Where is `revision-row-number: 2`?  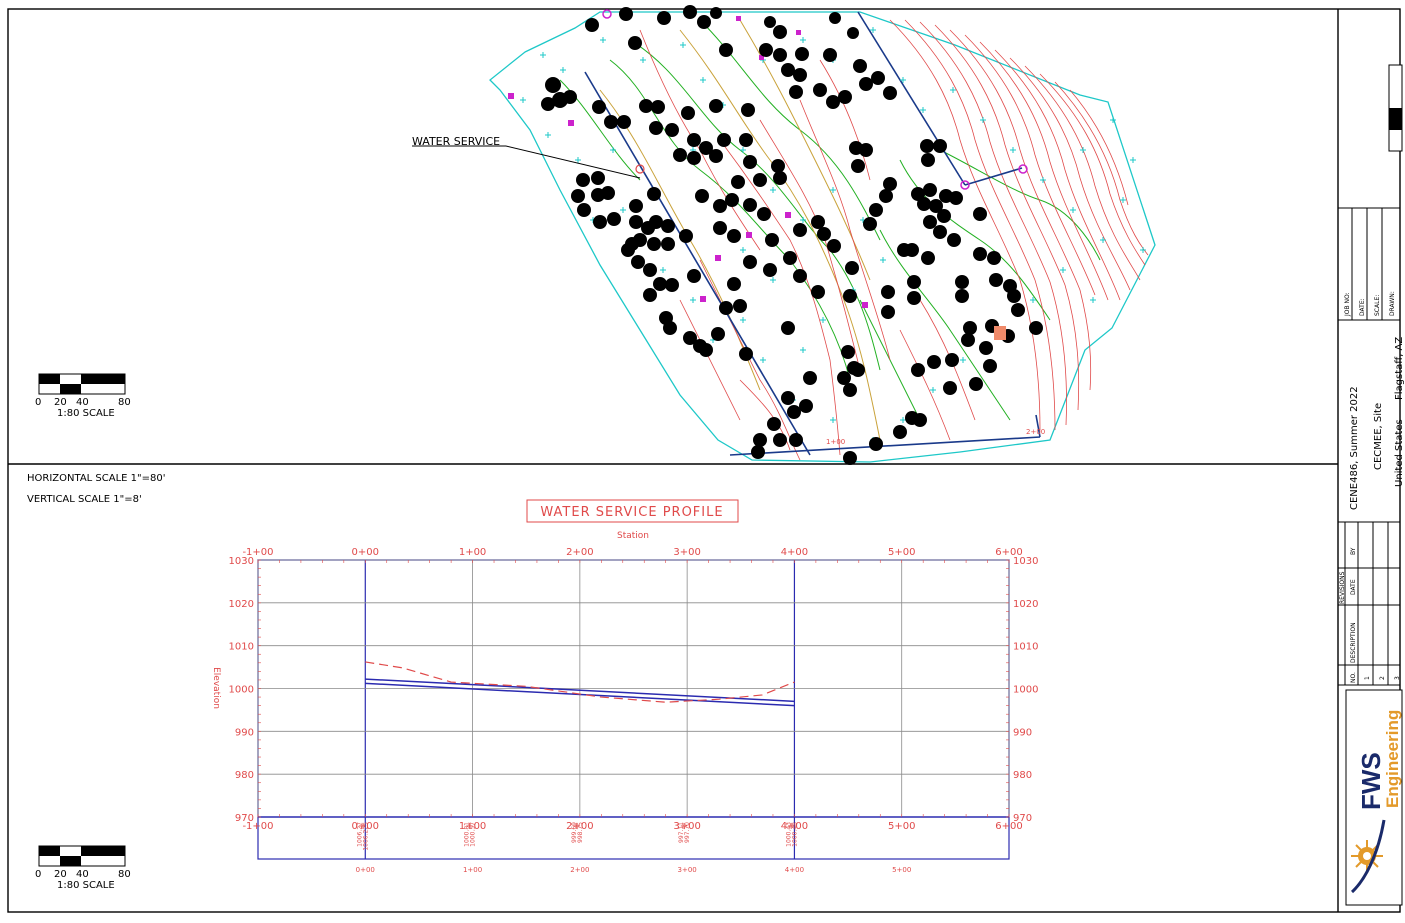 revision-row-number: 2 is located at coordinates (1382, 678).